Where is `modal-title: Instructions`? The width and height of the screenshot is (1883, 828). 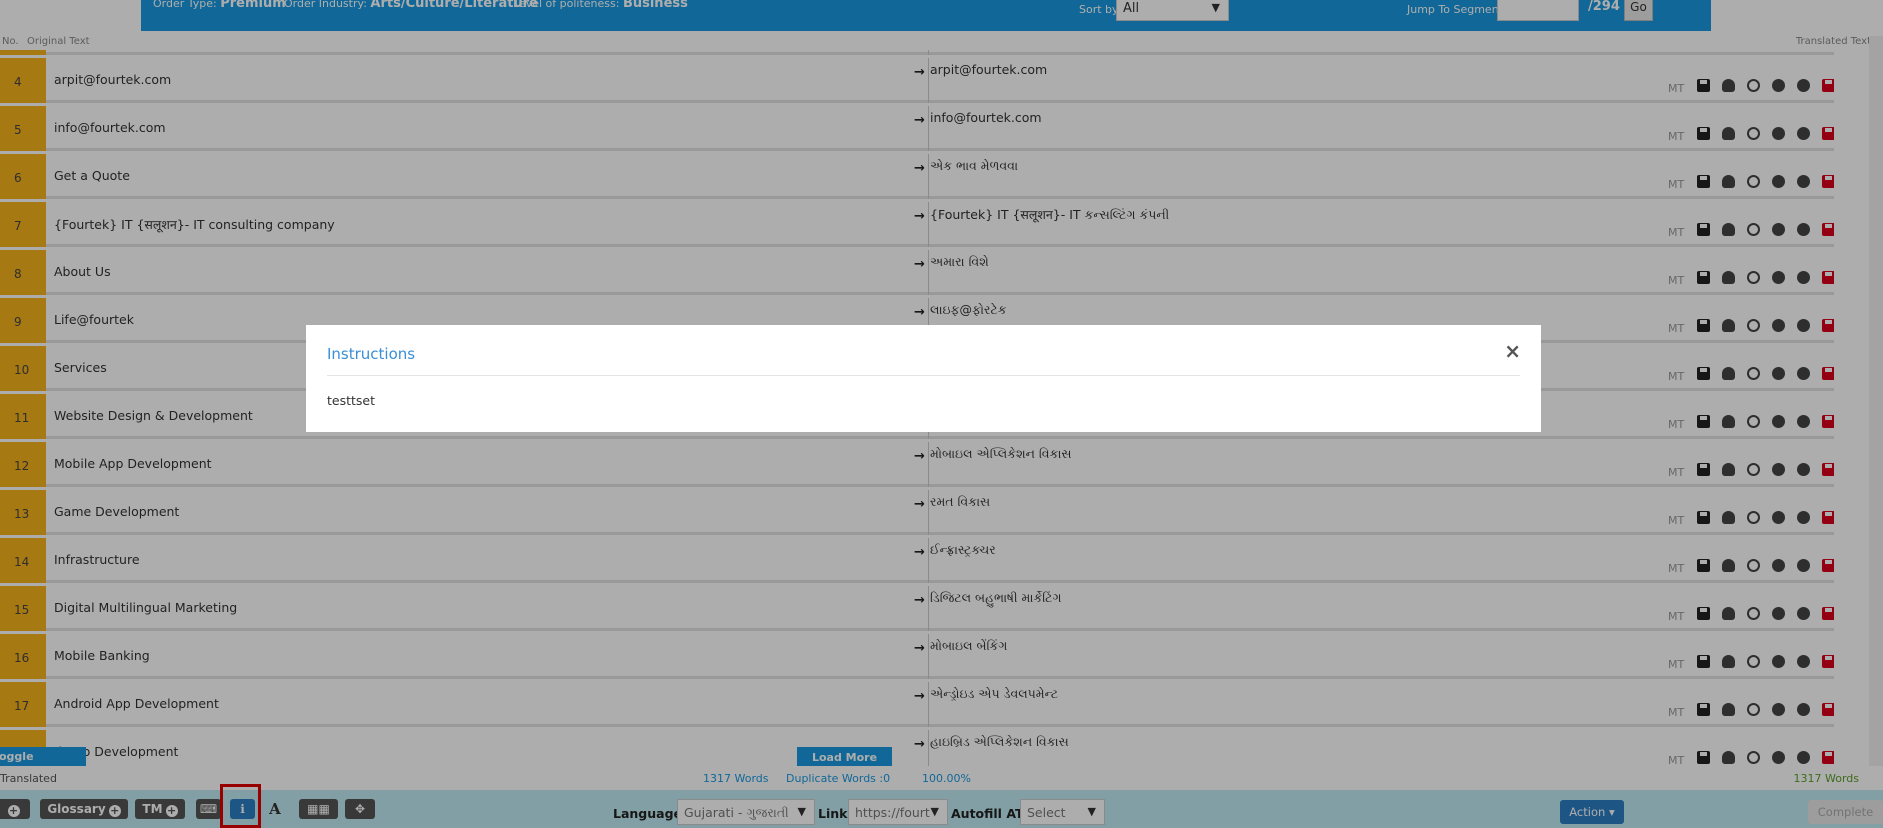 modal-title: Instructions is located at coordinates (371, 354).